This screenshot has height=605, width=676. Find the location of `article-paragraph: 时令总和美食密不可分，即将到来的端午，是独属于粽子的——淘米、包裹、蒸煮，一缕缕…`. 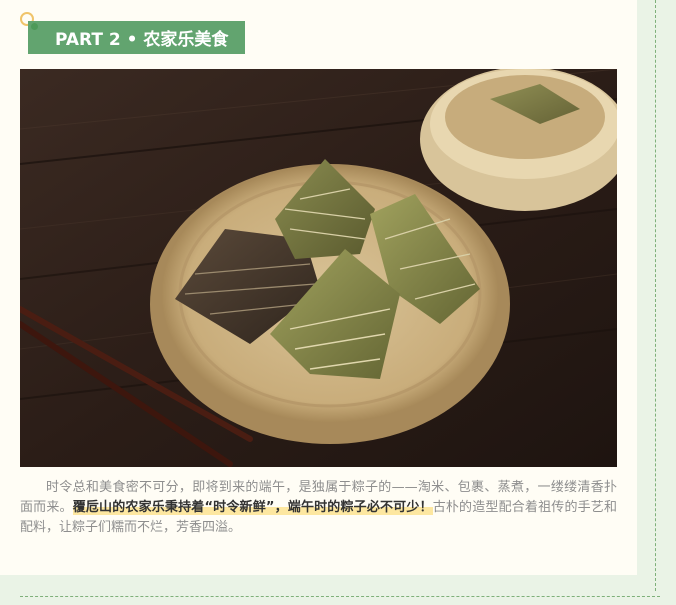

article-paragraph: 时令总和美食密不可分，即将到来的端午，是独属于粽子的——淘米、包裹、蒸煮，一缕缕… is located at coordinates (318, 508).